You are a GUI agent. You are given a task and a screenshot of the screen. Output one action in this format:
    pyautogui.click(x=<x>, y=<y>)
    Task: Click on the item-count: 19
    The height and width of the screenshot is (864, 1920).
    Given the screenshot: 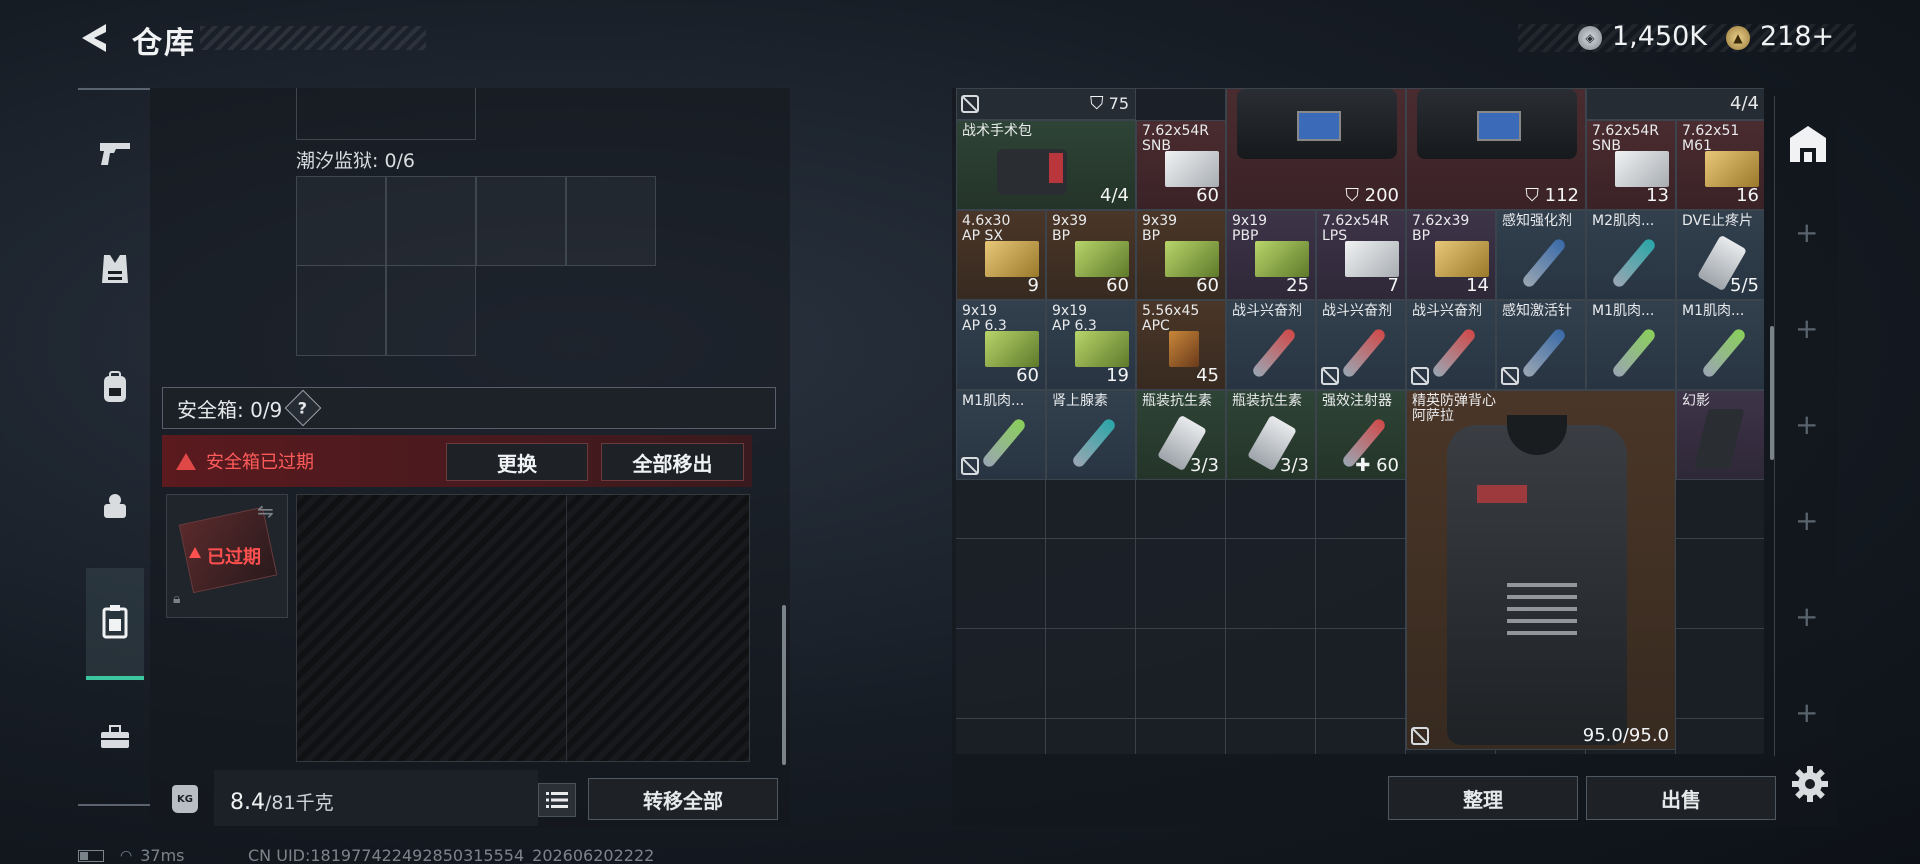 What is the action you would take?
    pyautogui.click(x=1117, y=375)
    